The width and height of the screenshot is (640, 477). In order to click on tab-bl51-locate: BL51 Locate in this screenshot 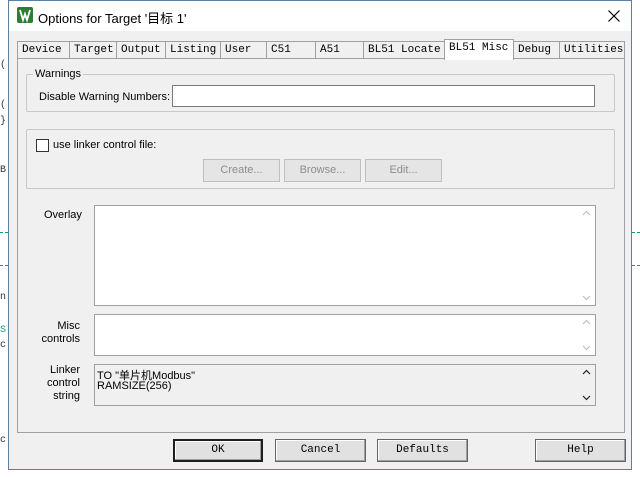, I will do `click(404, 50)`.